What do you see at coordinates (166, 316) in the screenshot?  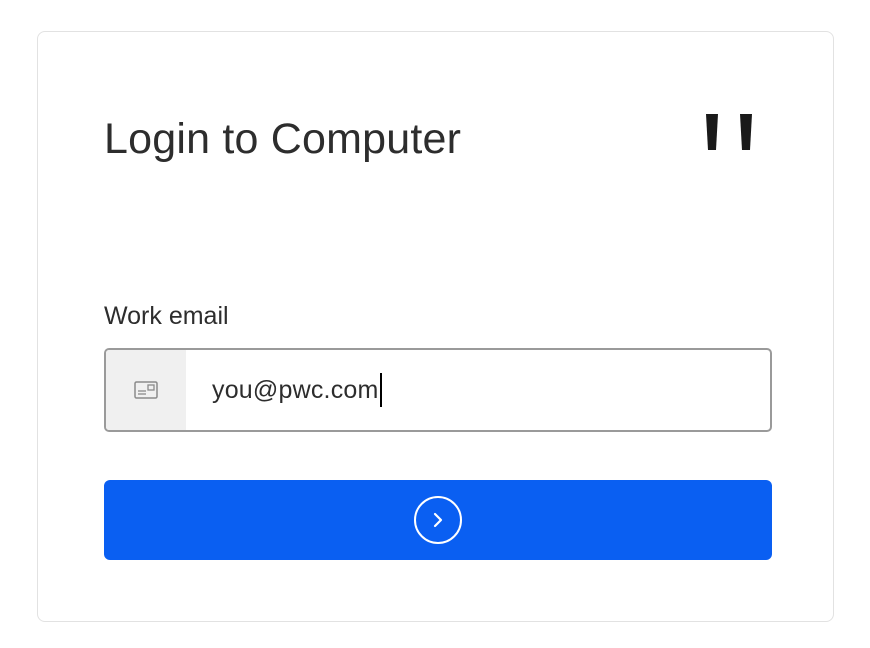 I see `email-label: Work email` at bounding box center [166, 316].